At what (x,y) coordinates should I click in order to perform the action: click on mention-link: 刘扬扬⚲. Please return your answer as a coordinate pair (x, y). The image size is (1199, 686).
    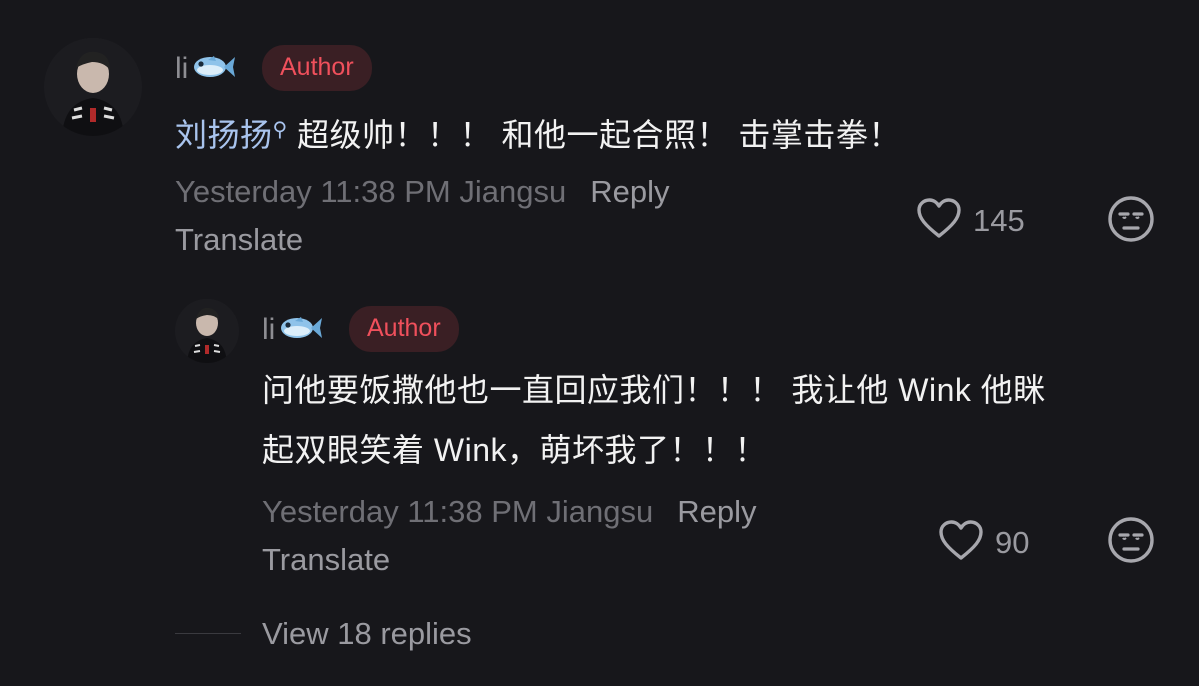
    Looking at the image, I should click on (231, 135).